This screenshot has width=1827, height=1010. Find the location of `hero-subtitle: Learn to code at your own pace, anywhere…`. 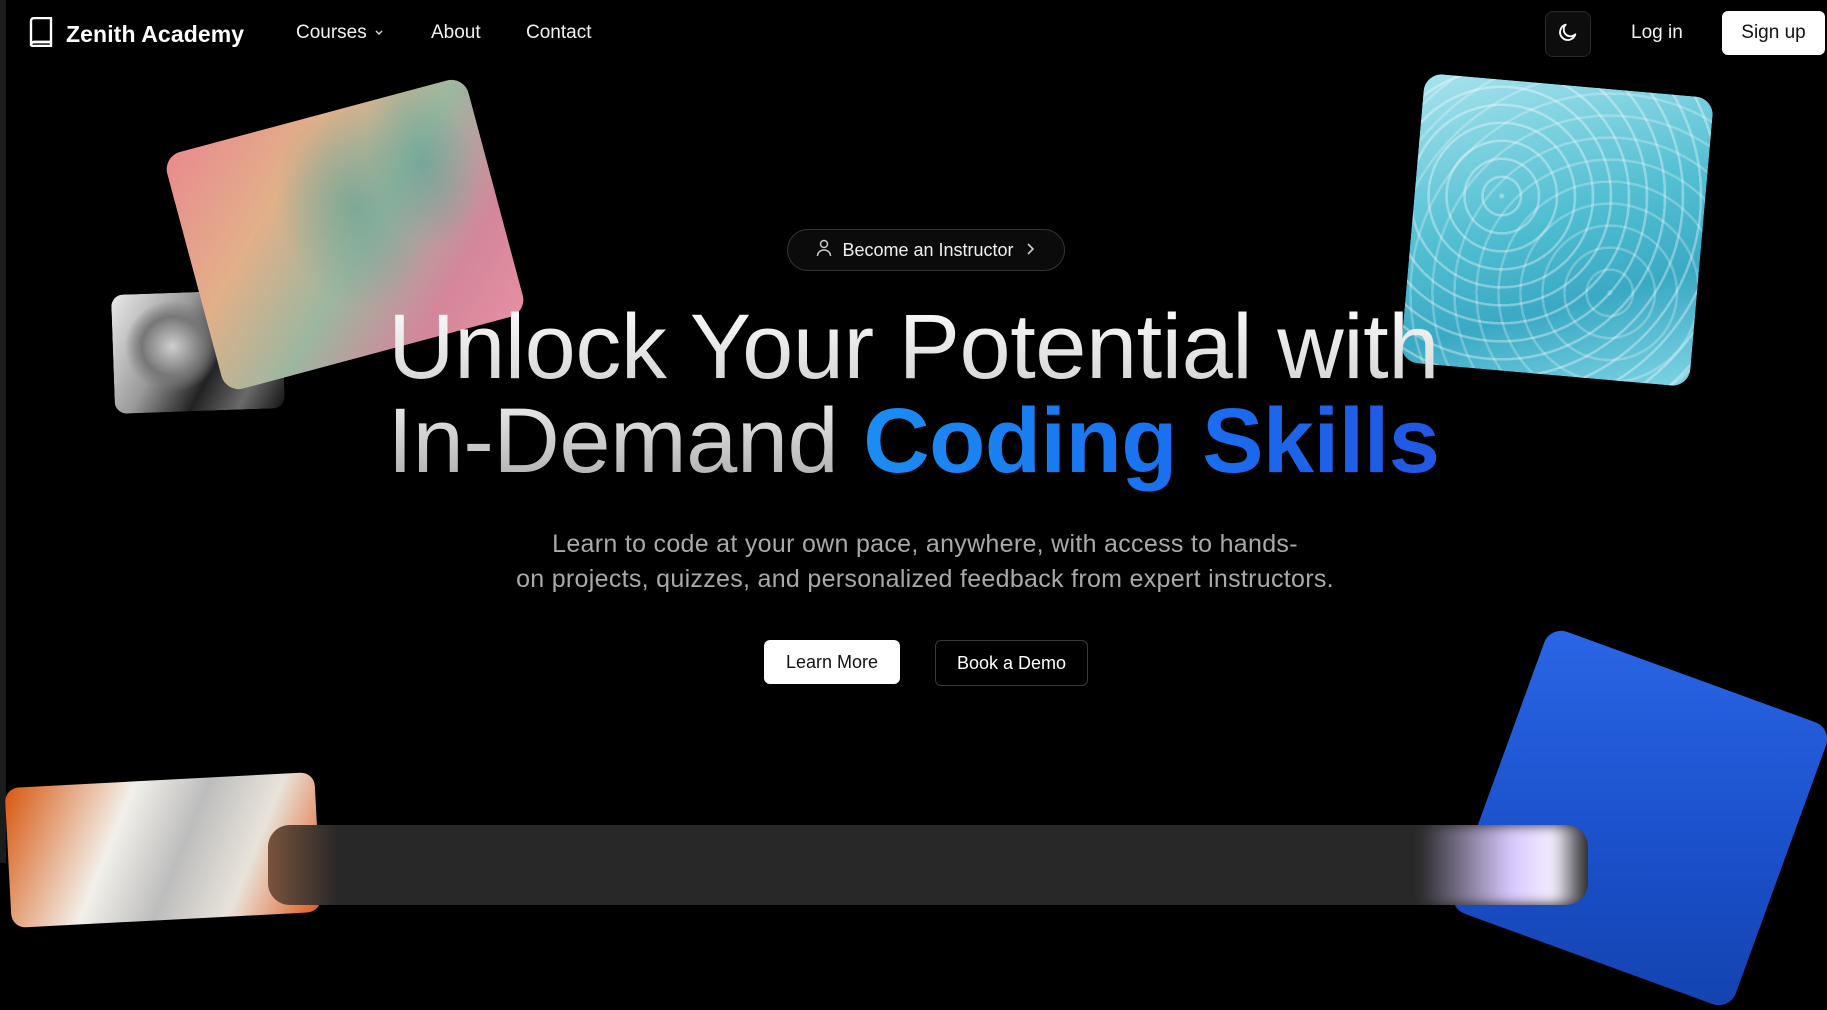

hero-subtitle: Learn to code at your own pace, anywhere… is located at coordinates (925, 562).